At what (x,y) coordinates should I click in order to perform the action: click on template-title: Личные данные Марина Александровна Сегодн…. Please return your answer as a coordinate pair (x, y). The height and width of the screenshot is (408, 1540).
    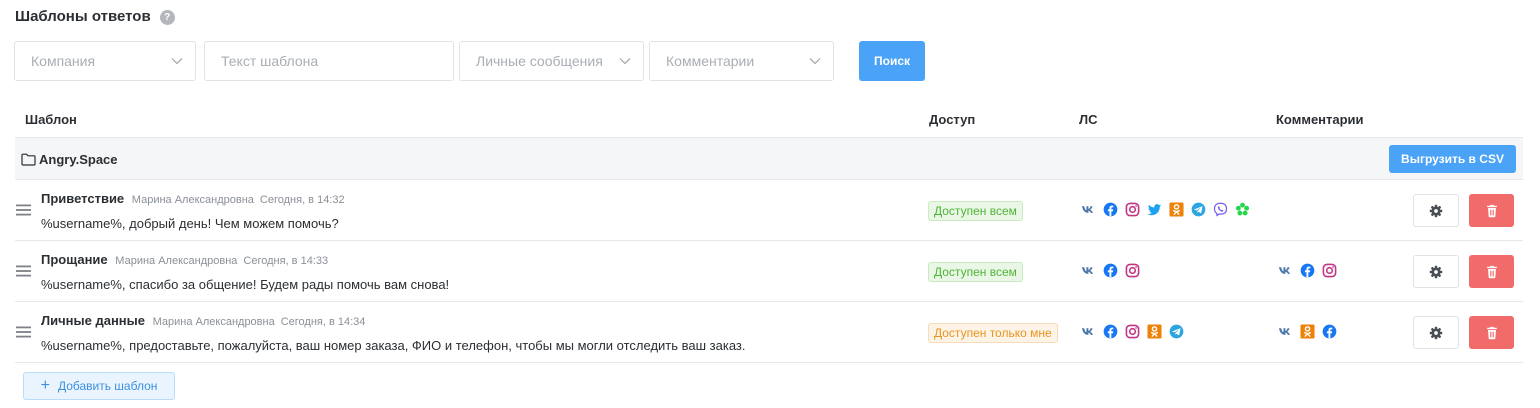
    Looking at the image, I should click on (203, 320).